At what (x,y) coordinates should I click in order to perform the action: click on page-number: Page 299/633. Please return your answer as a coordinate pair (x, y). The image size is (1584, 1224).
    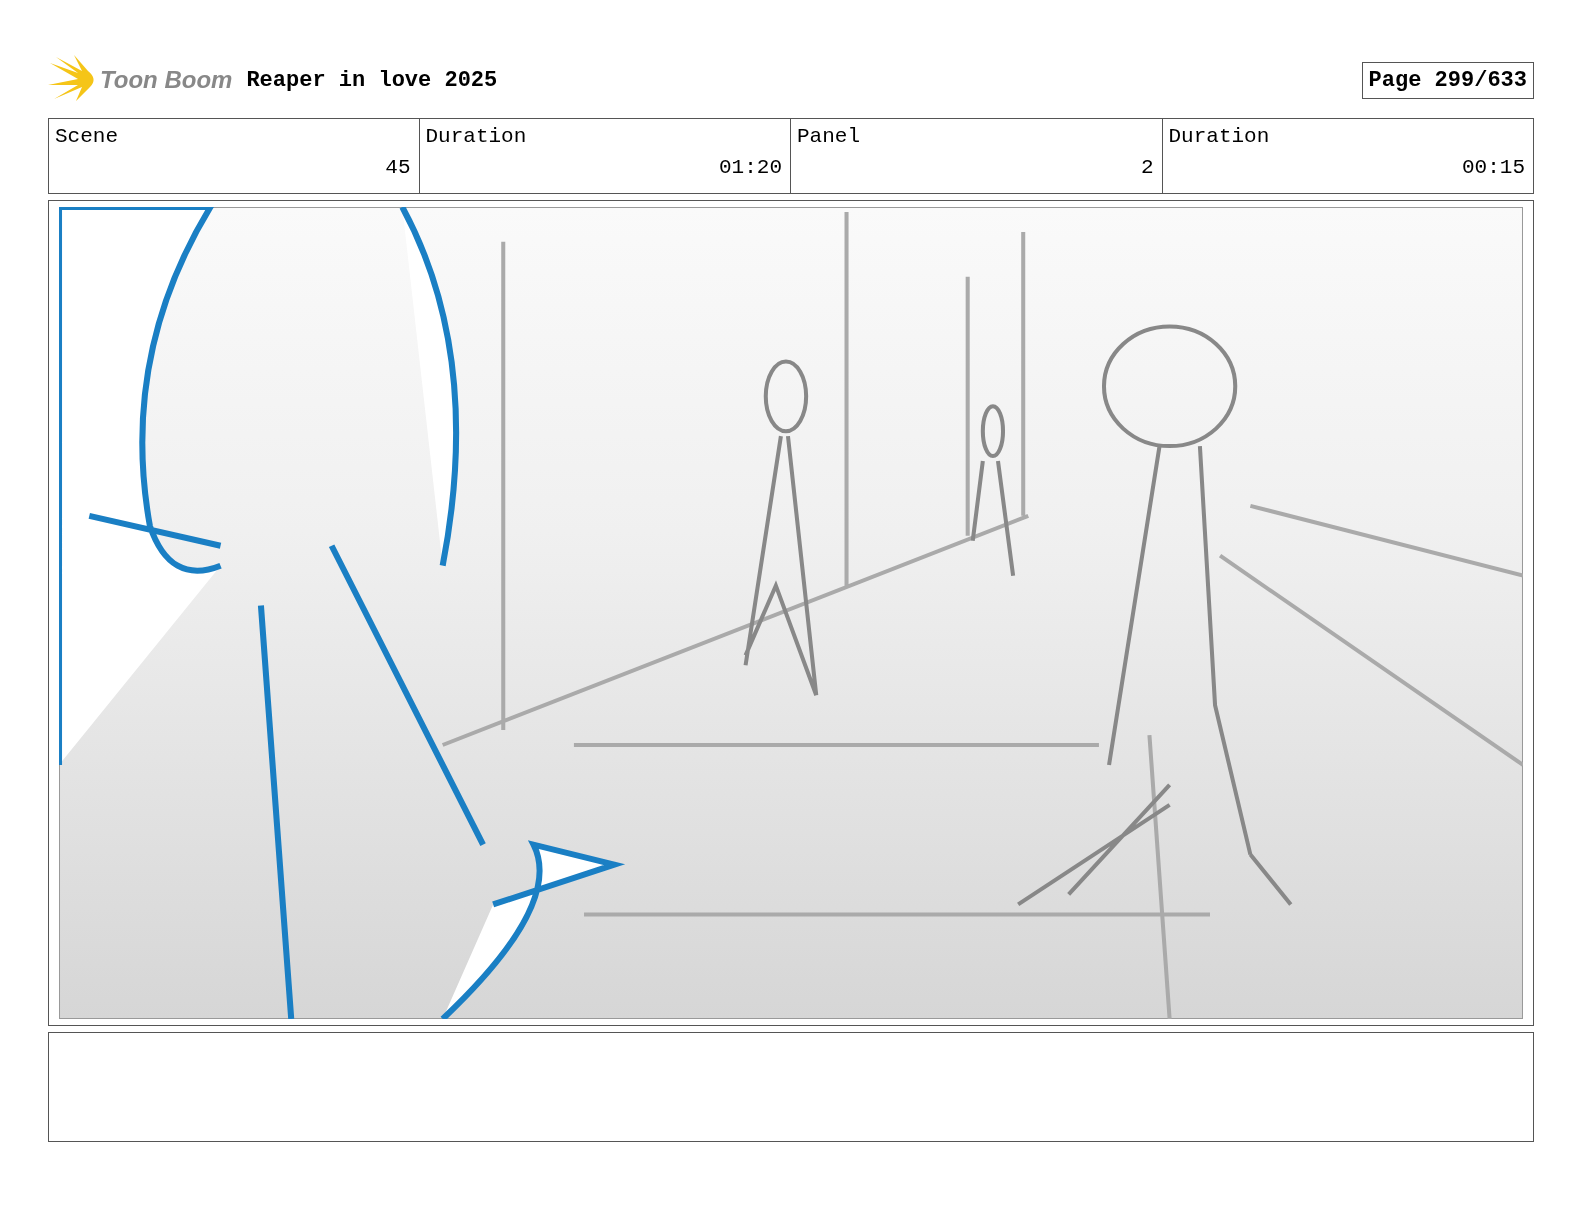
    Looking at the image, I should click on (1447, 80).